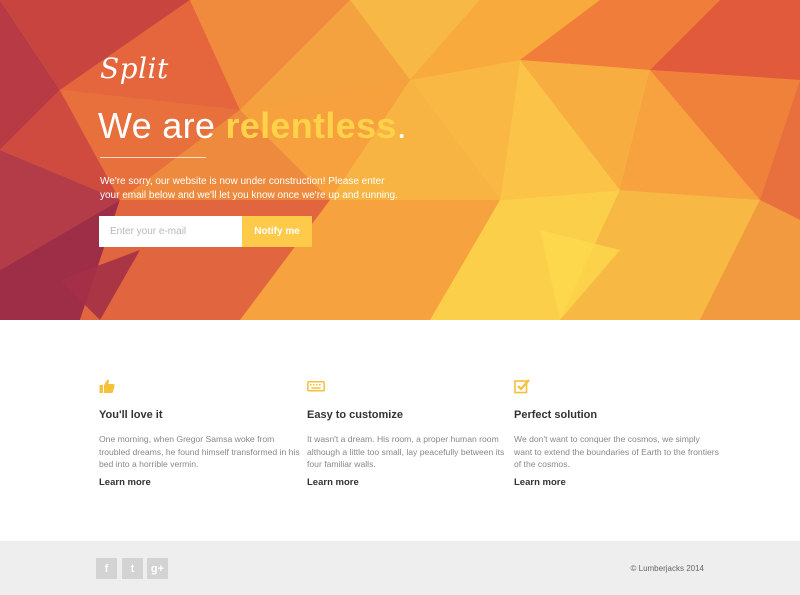 The width and height of the screenshot is (800, 595). What do you see at coordinates (157, 568) in the screenshot?
I see `google-plus-icon: g+` at bounding box center [157, 568].